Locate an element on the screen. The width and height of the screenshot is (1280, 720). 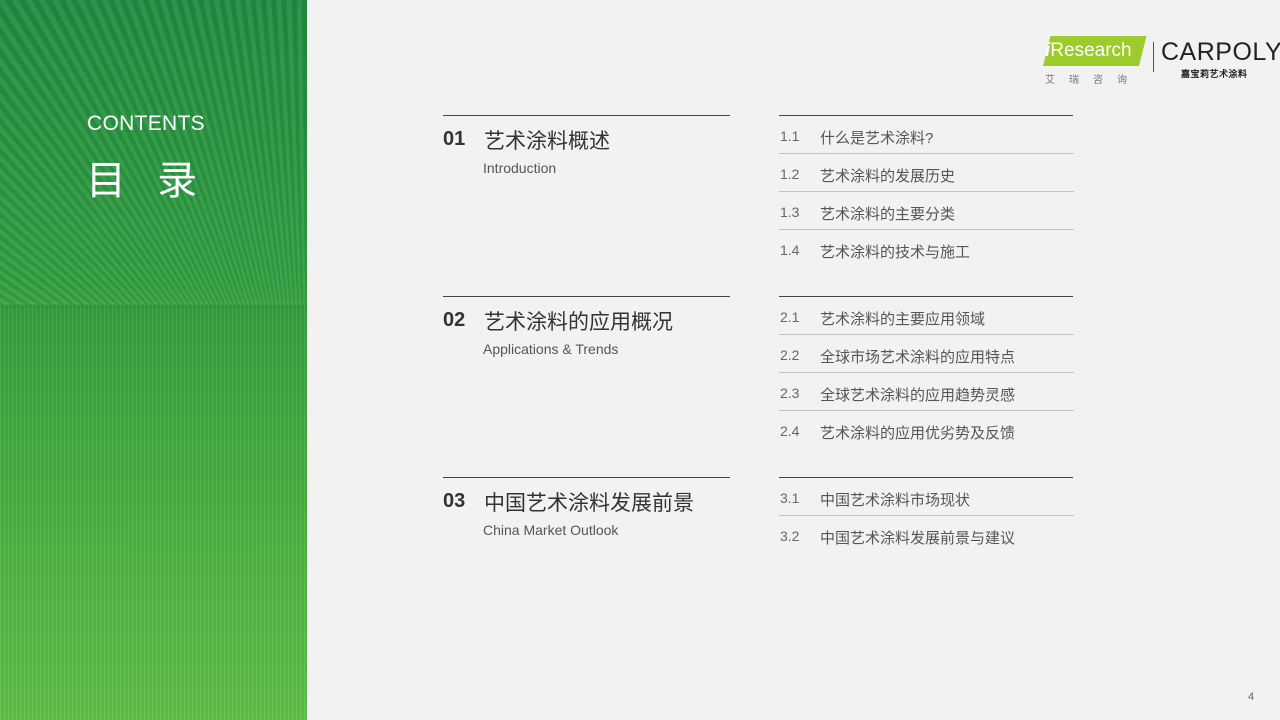
carpoly-logo: CARPOLY 嘉宝莉艺术涂料 is located at coordinates (1220, 60).